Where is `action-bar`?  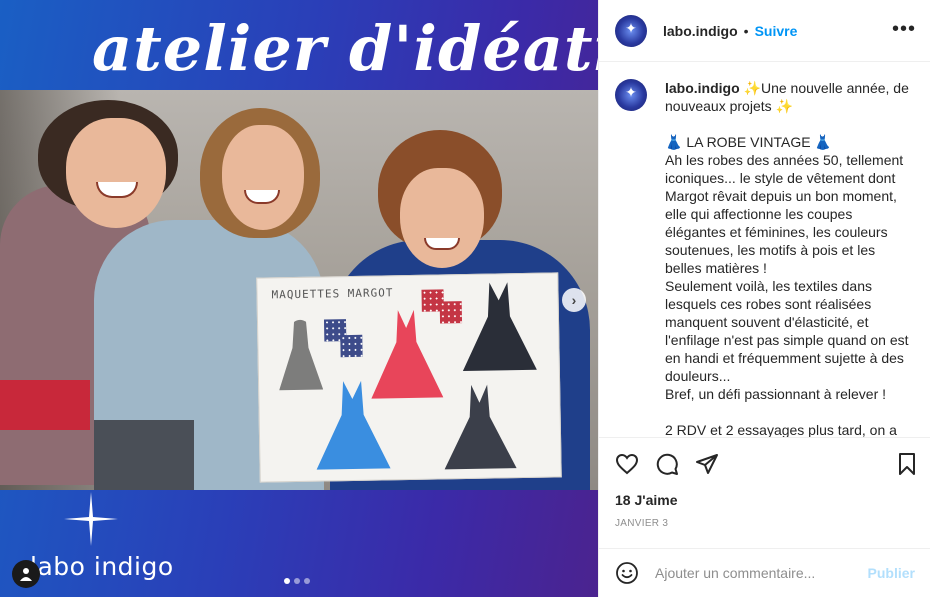
action-bar is located at coordinates (764, 463).